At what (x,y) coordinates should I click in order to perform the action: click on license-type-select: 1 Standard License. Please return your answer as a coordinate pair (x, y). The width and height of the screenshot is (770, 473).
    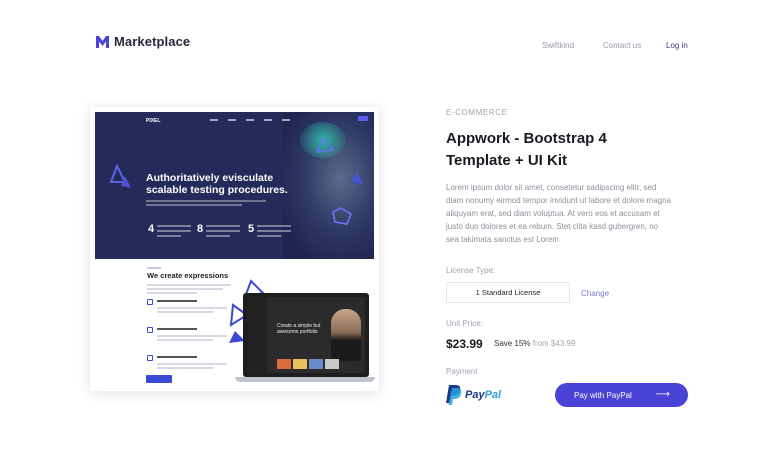
    Looking at the image, I should click on (508, 292).